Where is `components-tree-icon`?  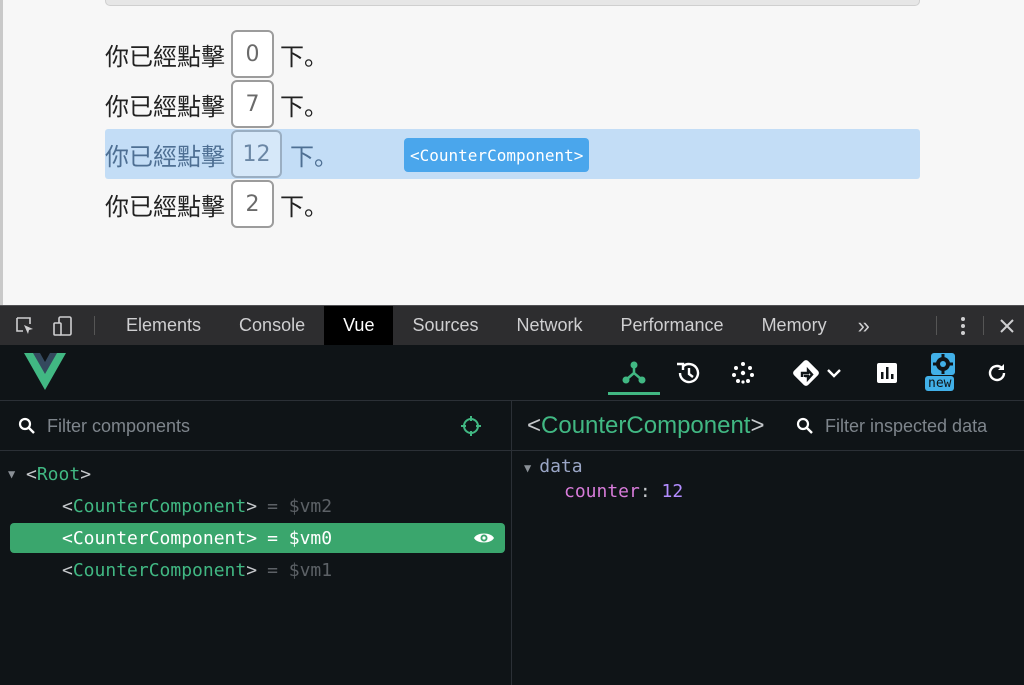
components-tree-icon is located at coordinates (634, 373).